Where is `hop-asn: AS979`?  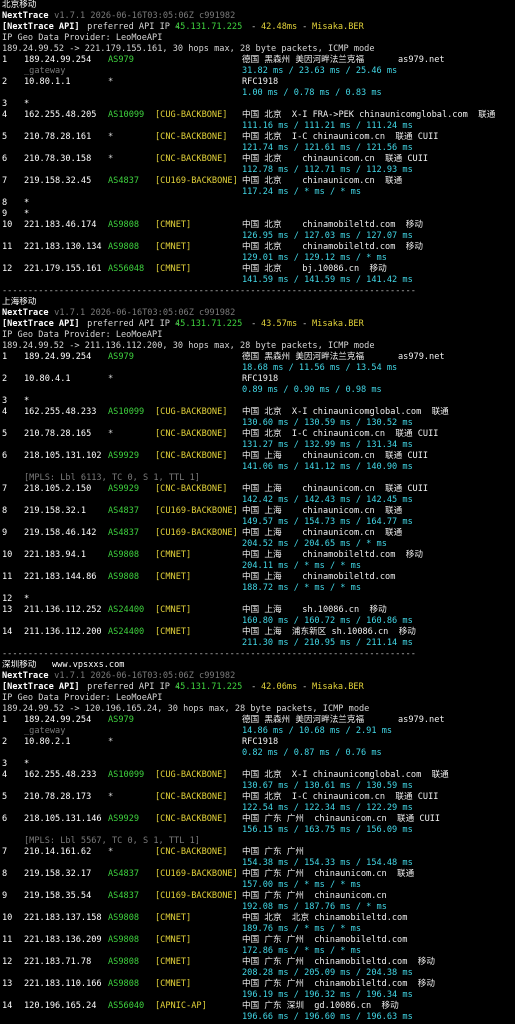 hop-asn: AS979 is located at coordinates (121, 357).